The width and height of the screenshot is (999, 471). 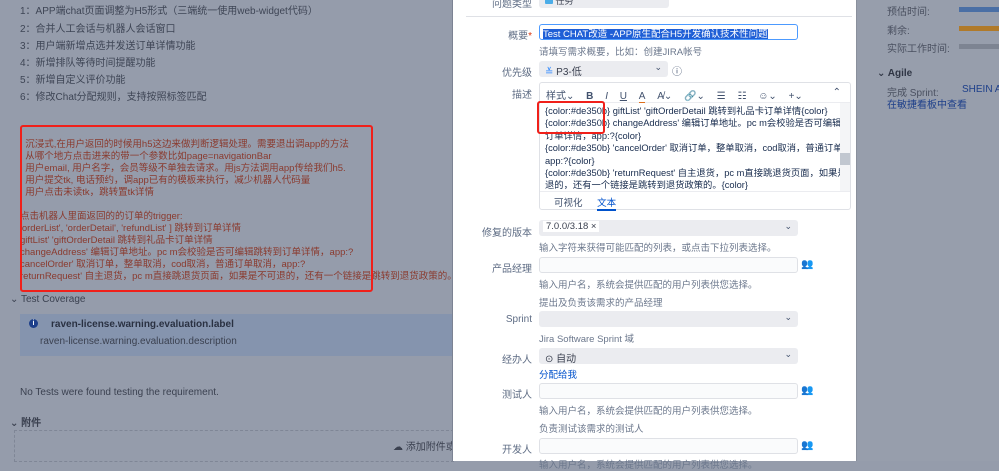 I want to click on info-icon: i, so click(x=33, y=323).